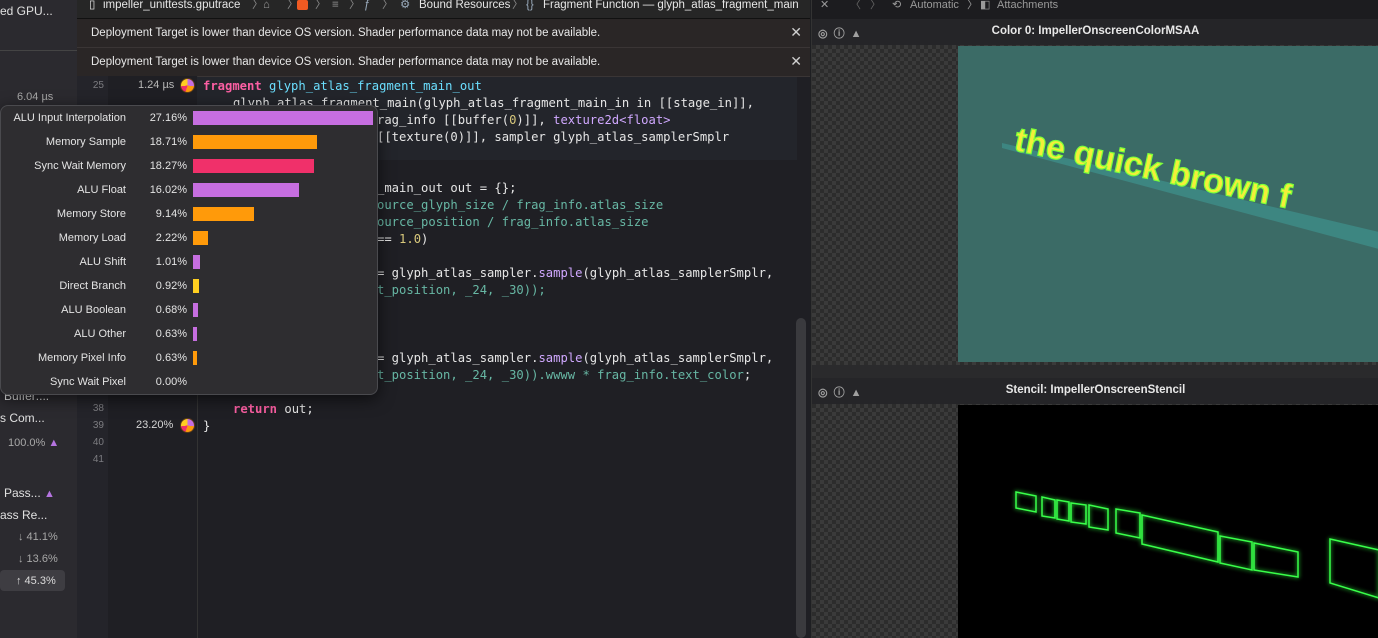 The height and width of the screenshot is (638, 1378). What do you see at coordinates (98, 408) in the screenshot?
I see `line-number: 38` at bounding box center [98, 408].